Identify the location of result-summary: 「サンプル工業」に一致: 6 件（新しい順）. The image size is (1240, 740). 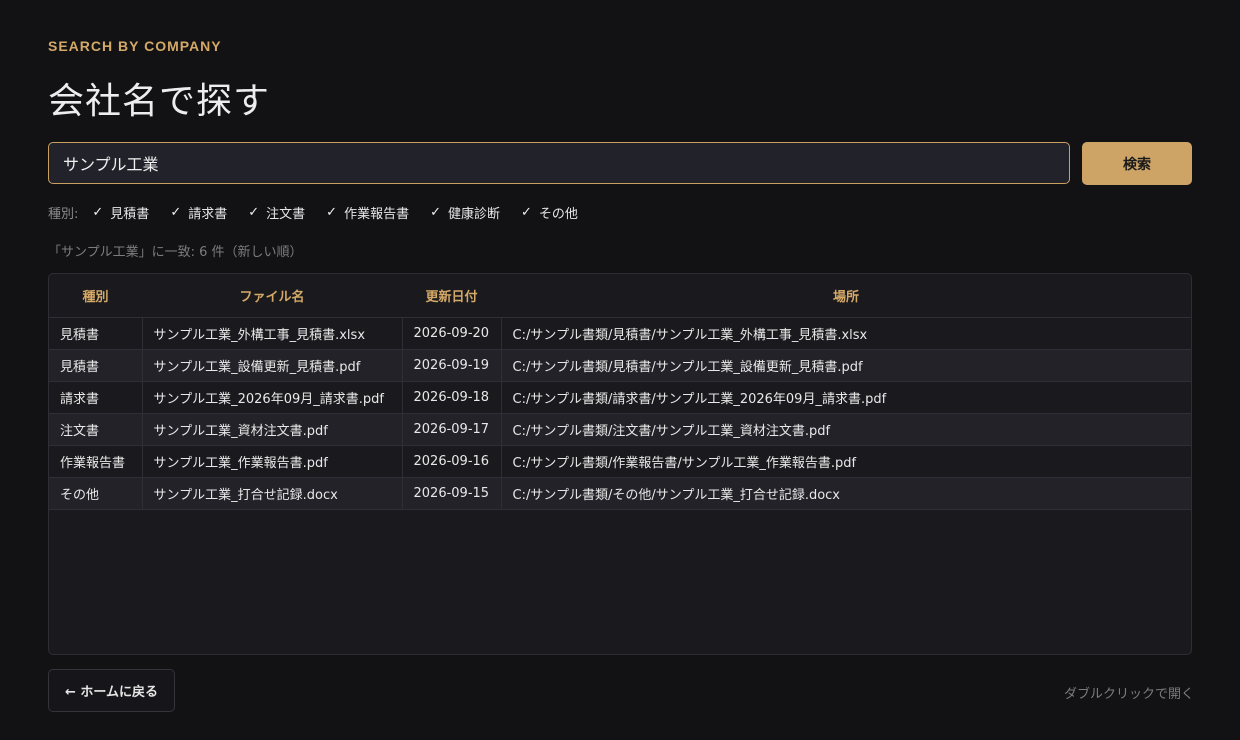
(175, 252).